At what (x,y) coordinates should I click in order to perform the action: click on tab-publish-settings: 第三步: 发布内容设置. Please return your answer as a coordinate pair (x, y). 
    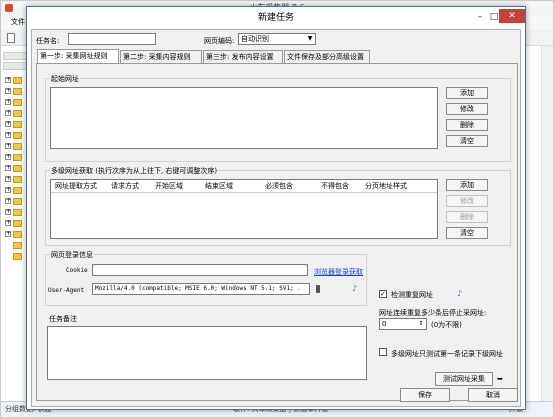
    Looking at the image, I should click on (243, 56).